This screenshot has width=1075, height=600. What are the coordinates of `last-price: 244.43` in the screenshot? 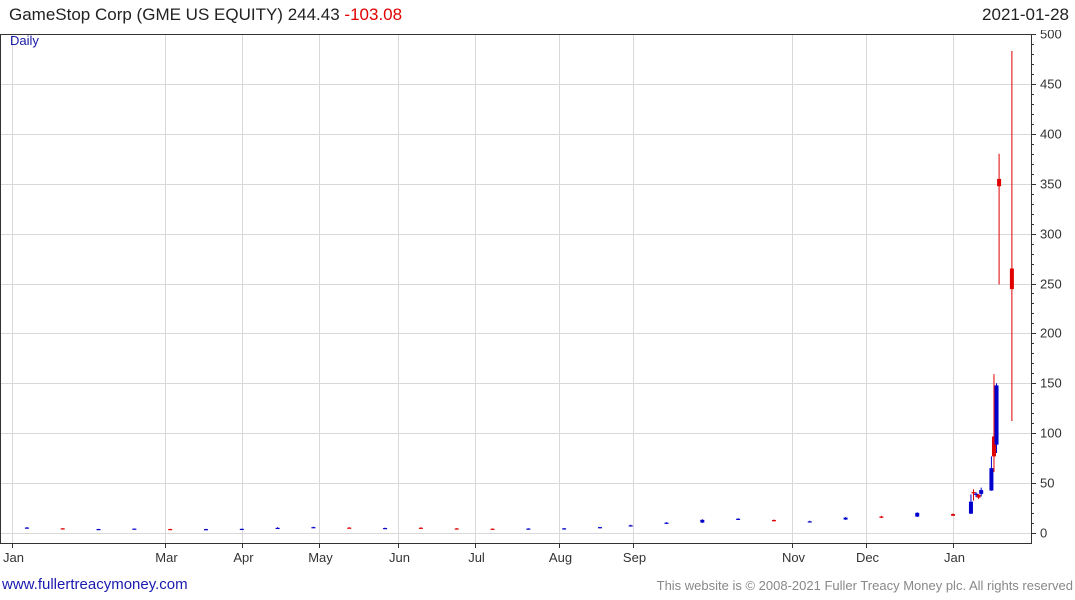 It's located at (313, 14).